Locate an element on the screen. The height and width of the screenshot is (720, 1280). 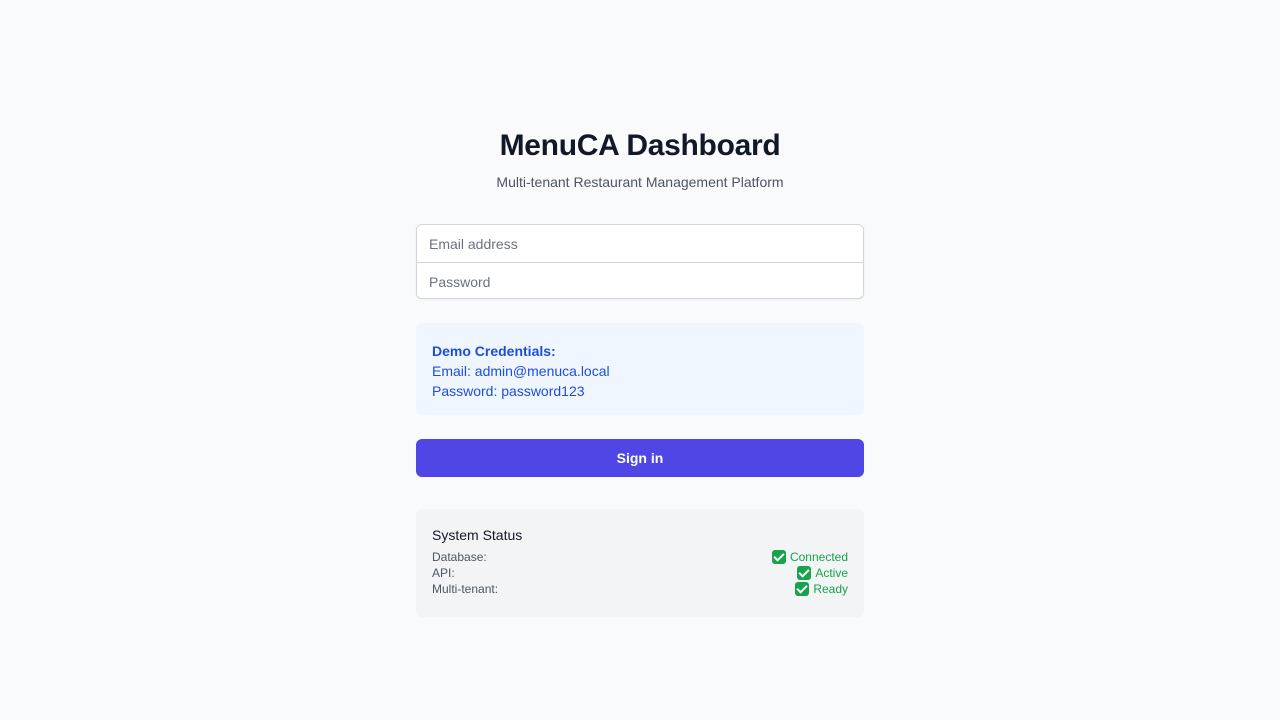
status-value: Connected is located at coordinates (809, 557).